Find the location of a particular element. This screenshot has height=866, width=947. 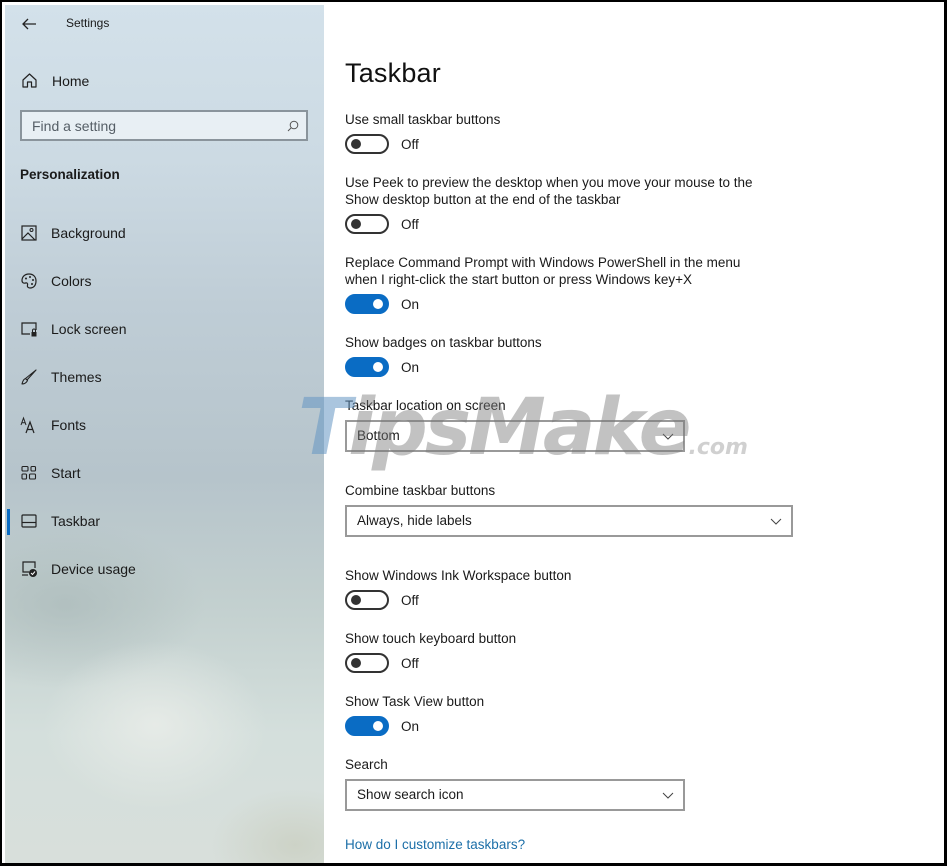

powershell-toggle: On is located at coordinates (555, 304).